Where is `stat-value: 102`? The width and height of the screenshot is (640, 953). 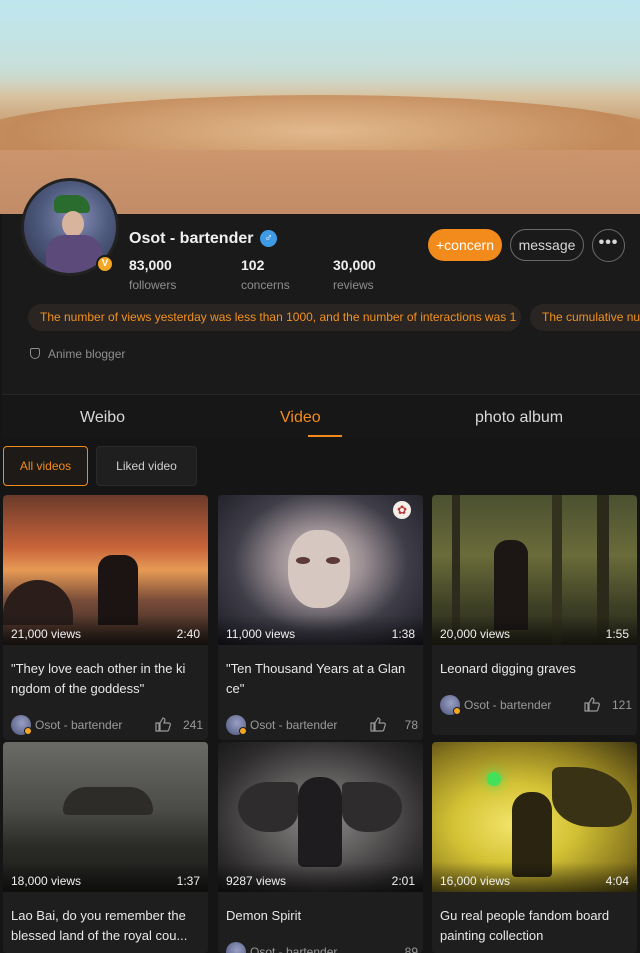
stat-value: 102 is located at coordinates (253, 265).